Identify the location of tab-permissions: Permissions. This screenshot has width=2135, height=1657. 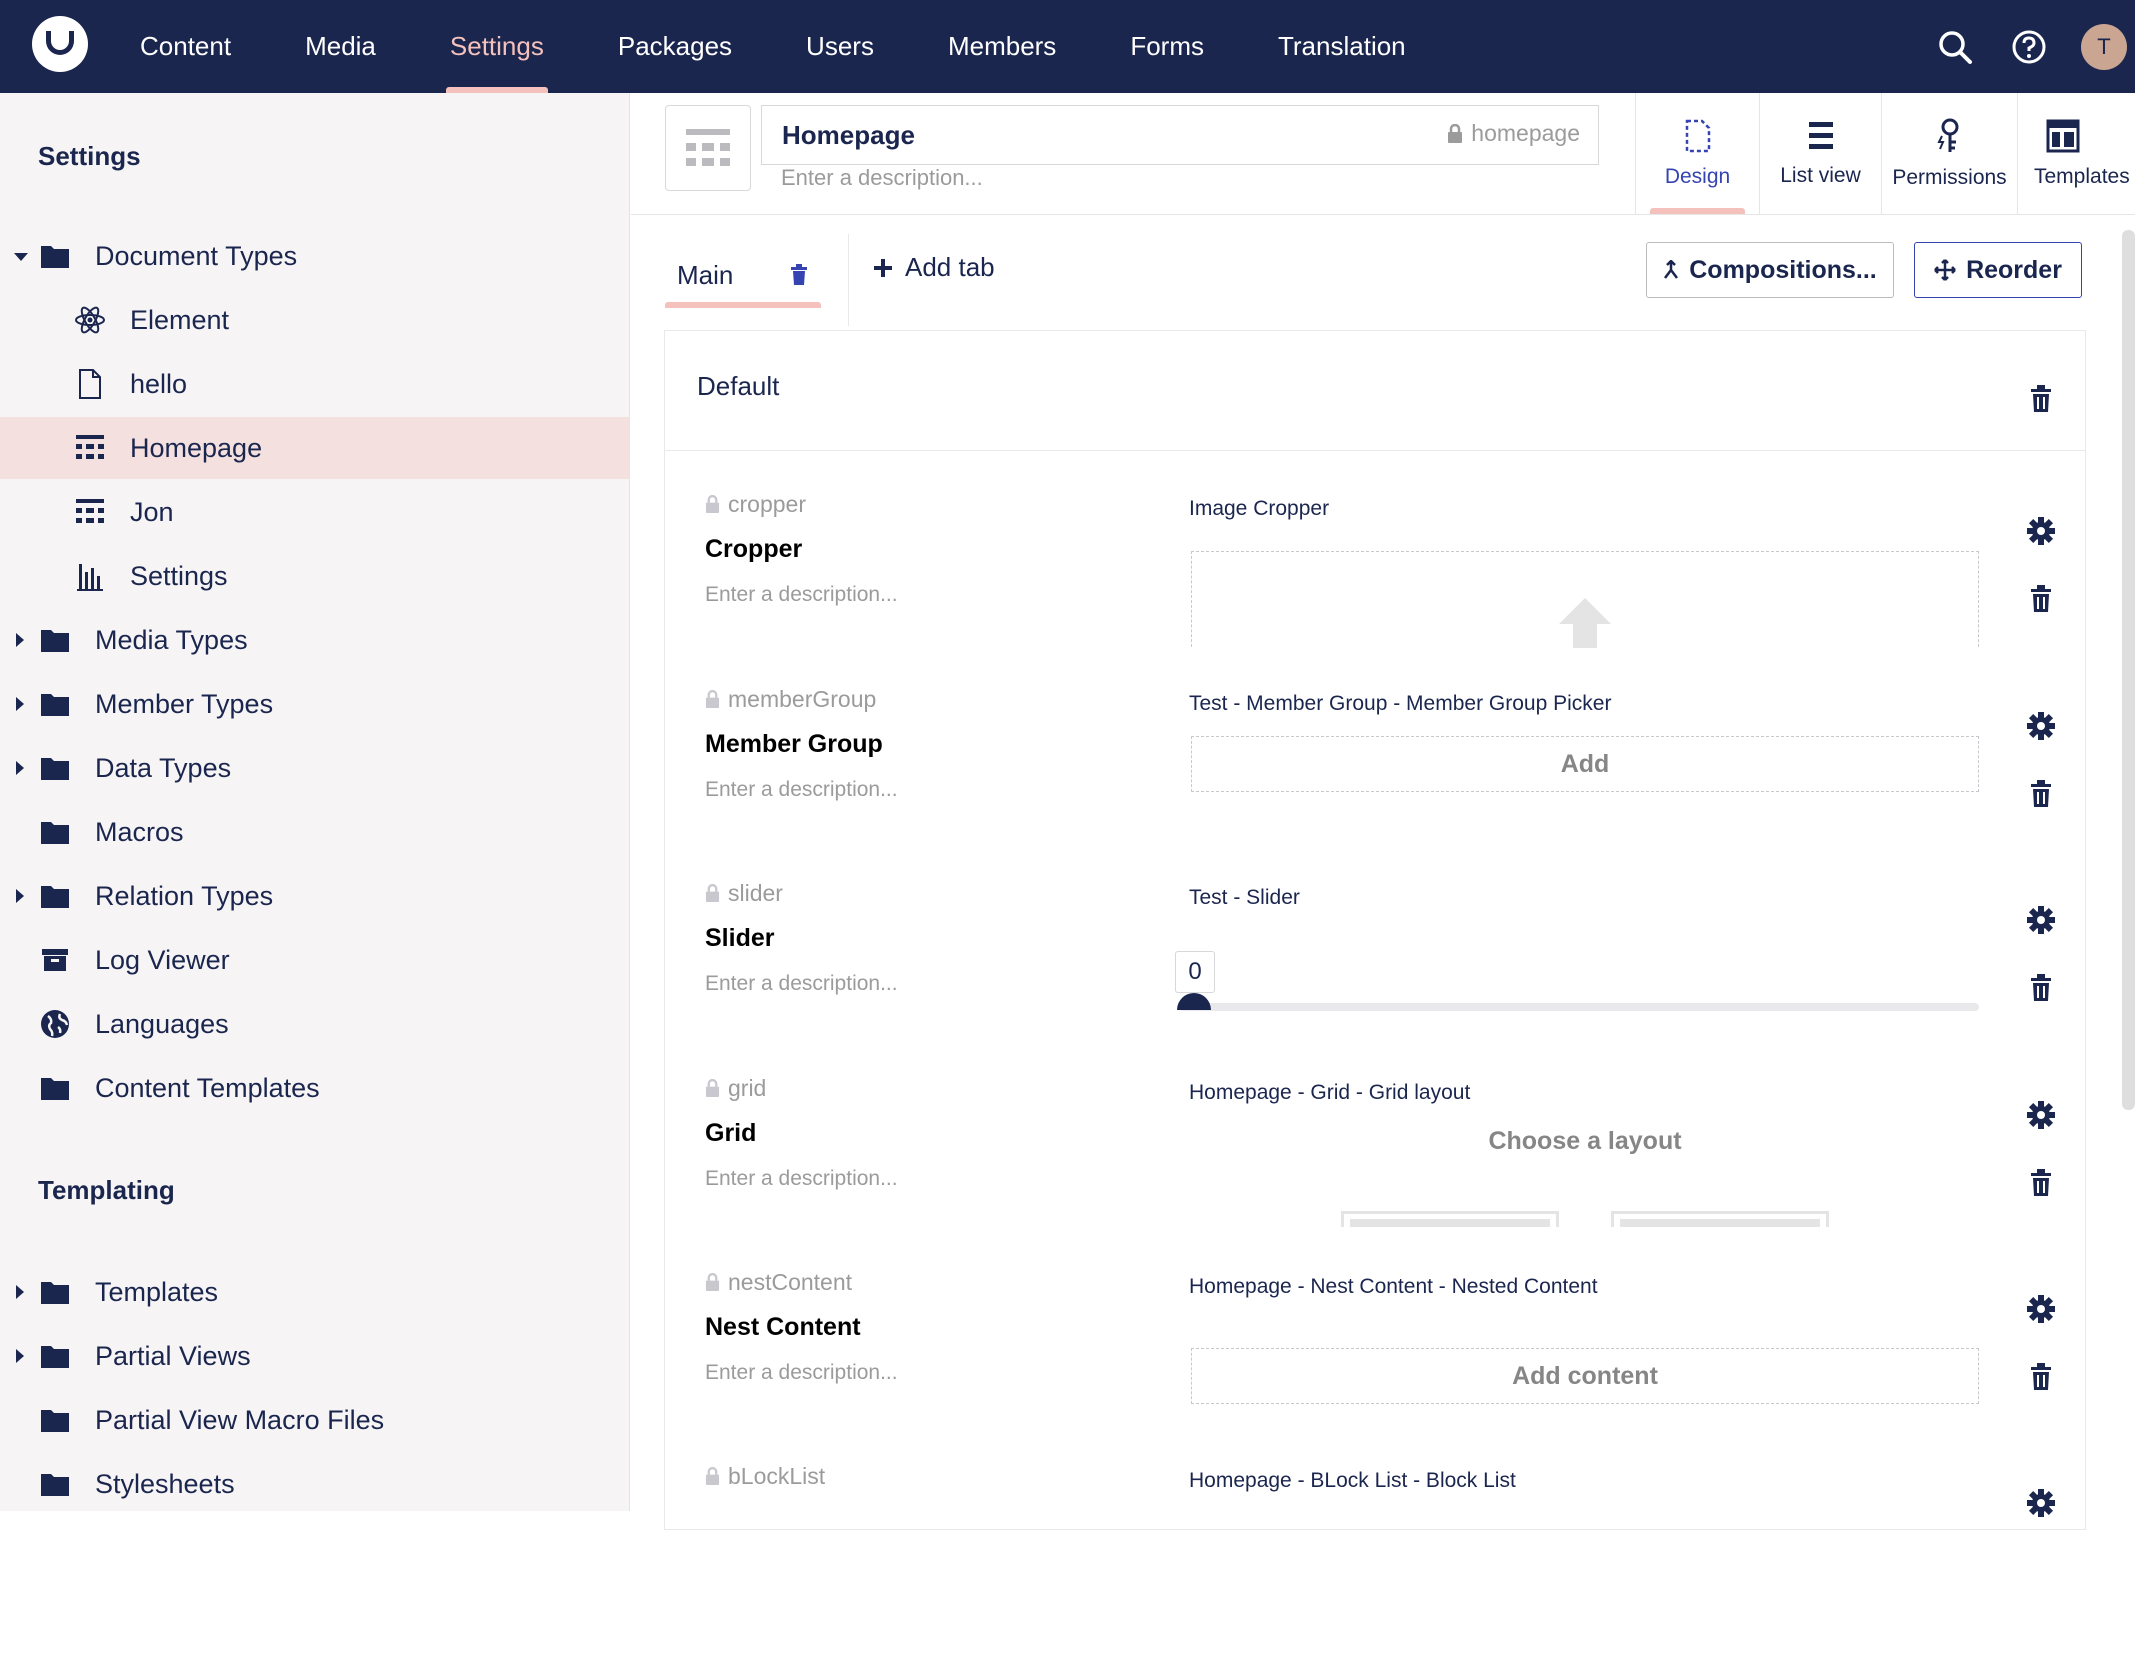
(1949, 153).